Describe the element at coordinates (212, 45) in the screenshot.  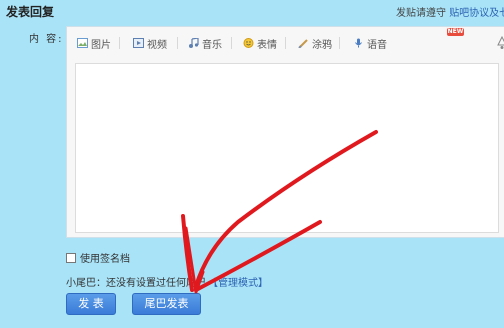
I see `toolbar-music-label: 音乐` at that location.